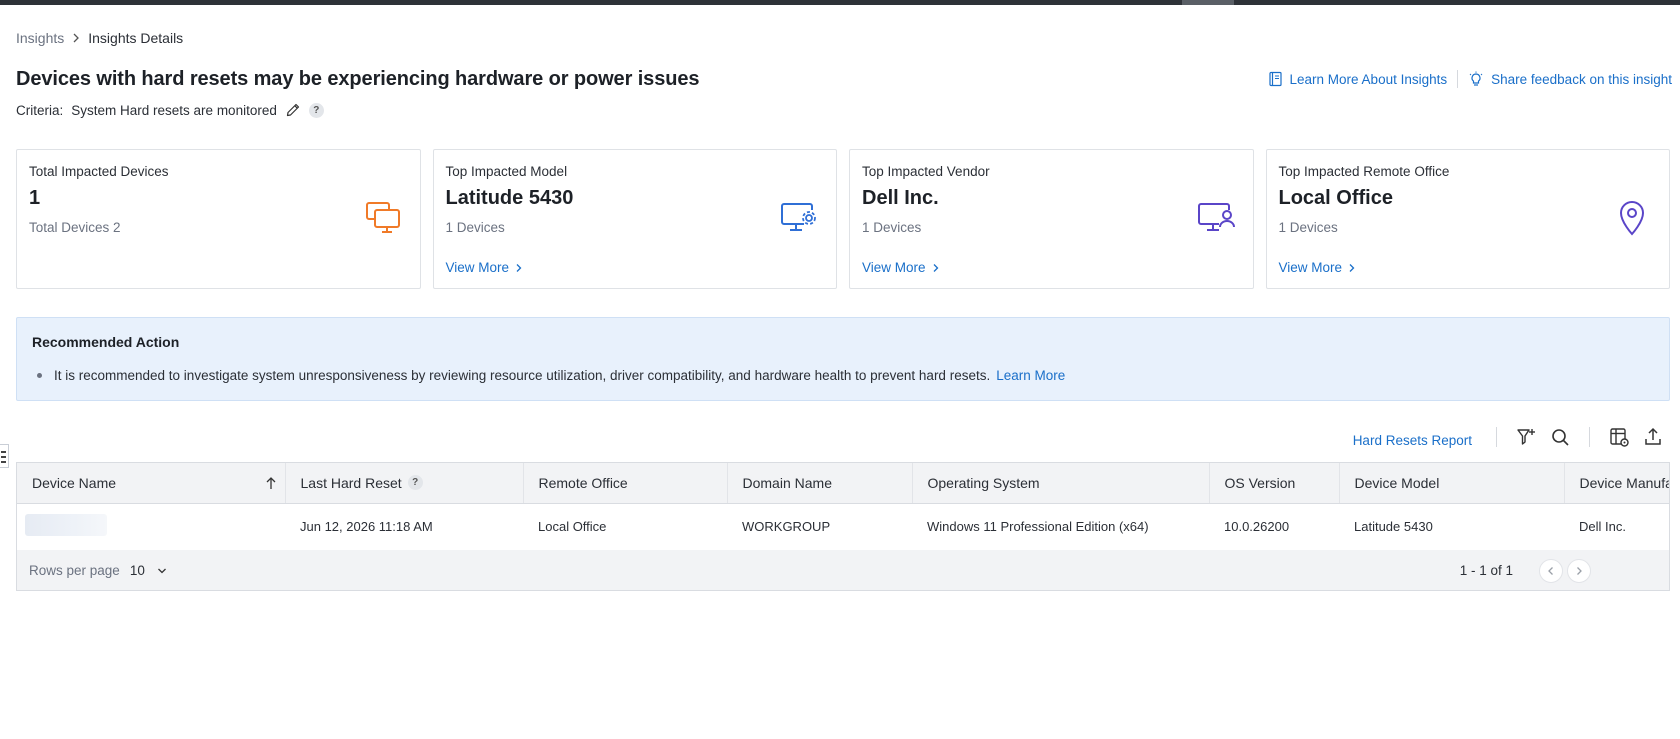 The height and width of the screenshot is (739, 1680). I want to click on column-header-last-hard-reset: Last Hard Reset ?, so click(404, 483).